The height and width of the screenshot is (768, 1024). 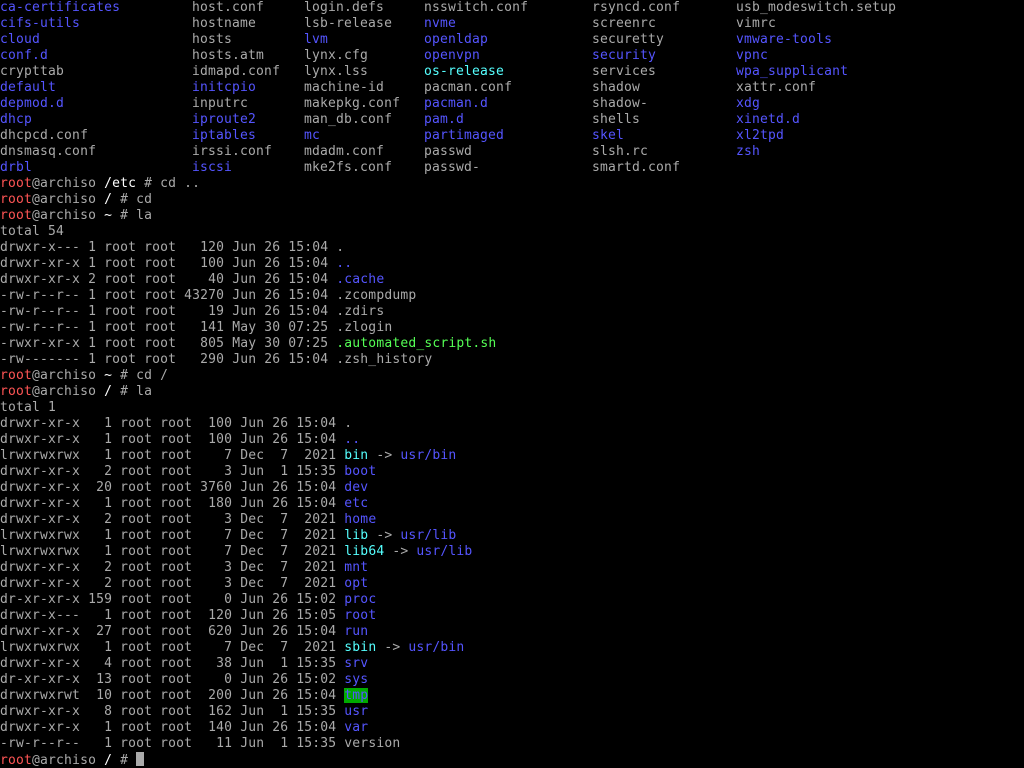 What do you see at coordinates (108, 215) in the screenshot?
I see `prompt-path: ~` at bounding box center [108, 215].